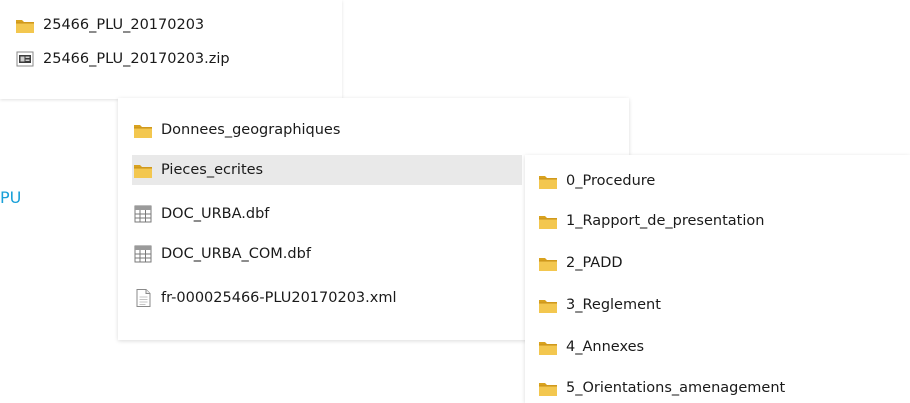 The height and width of the screenshot is (403, 910). Describe the element at coordinates (594, 263) in the screenshot. I see `folder-item-label: 2_PADD` at that location.